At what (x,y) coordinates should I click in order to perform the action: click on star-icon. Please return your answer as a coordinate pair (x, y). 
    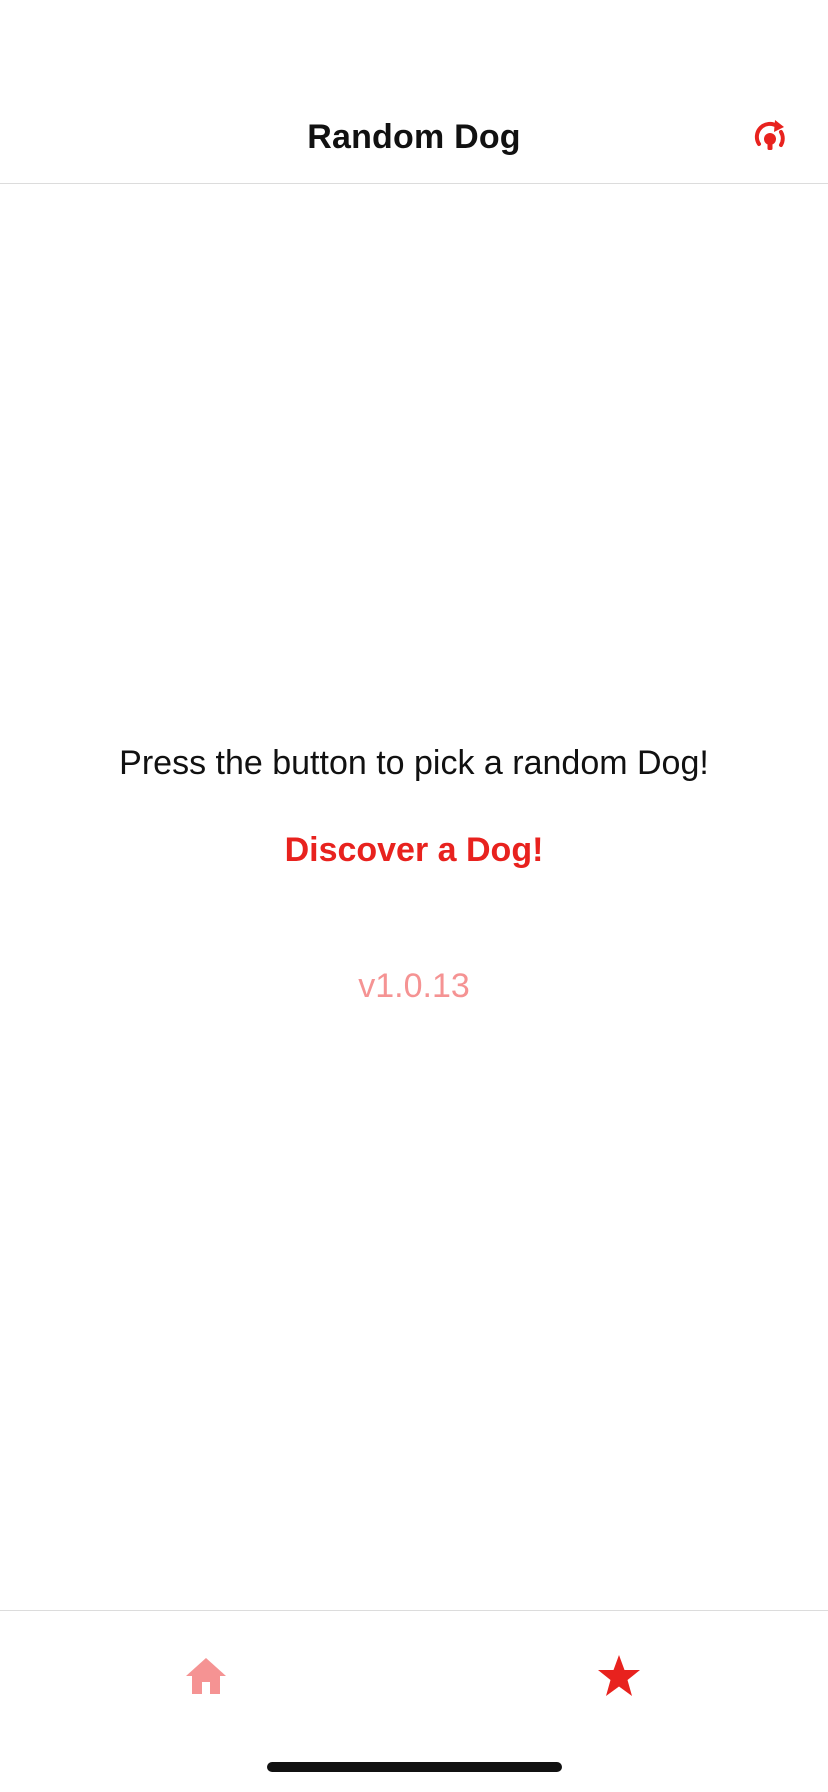
    Looking at the image, I should click on (619, 1675).